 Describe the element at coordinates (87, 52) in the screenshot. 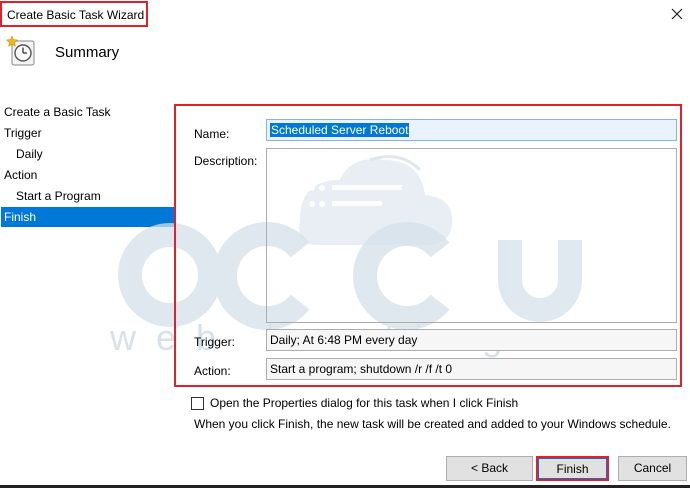

I see `page-title: Summary` at that location.